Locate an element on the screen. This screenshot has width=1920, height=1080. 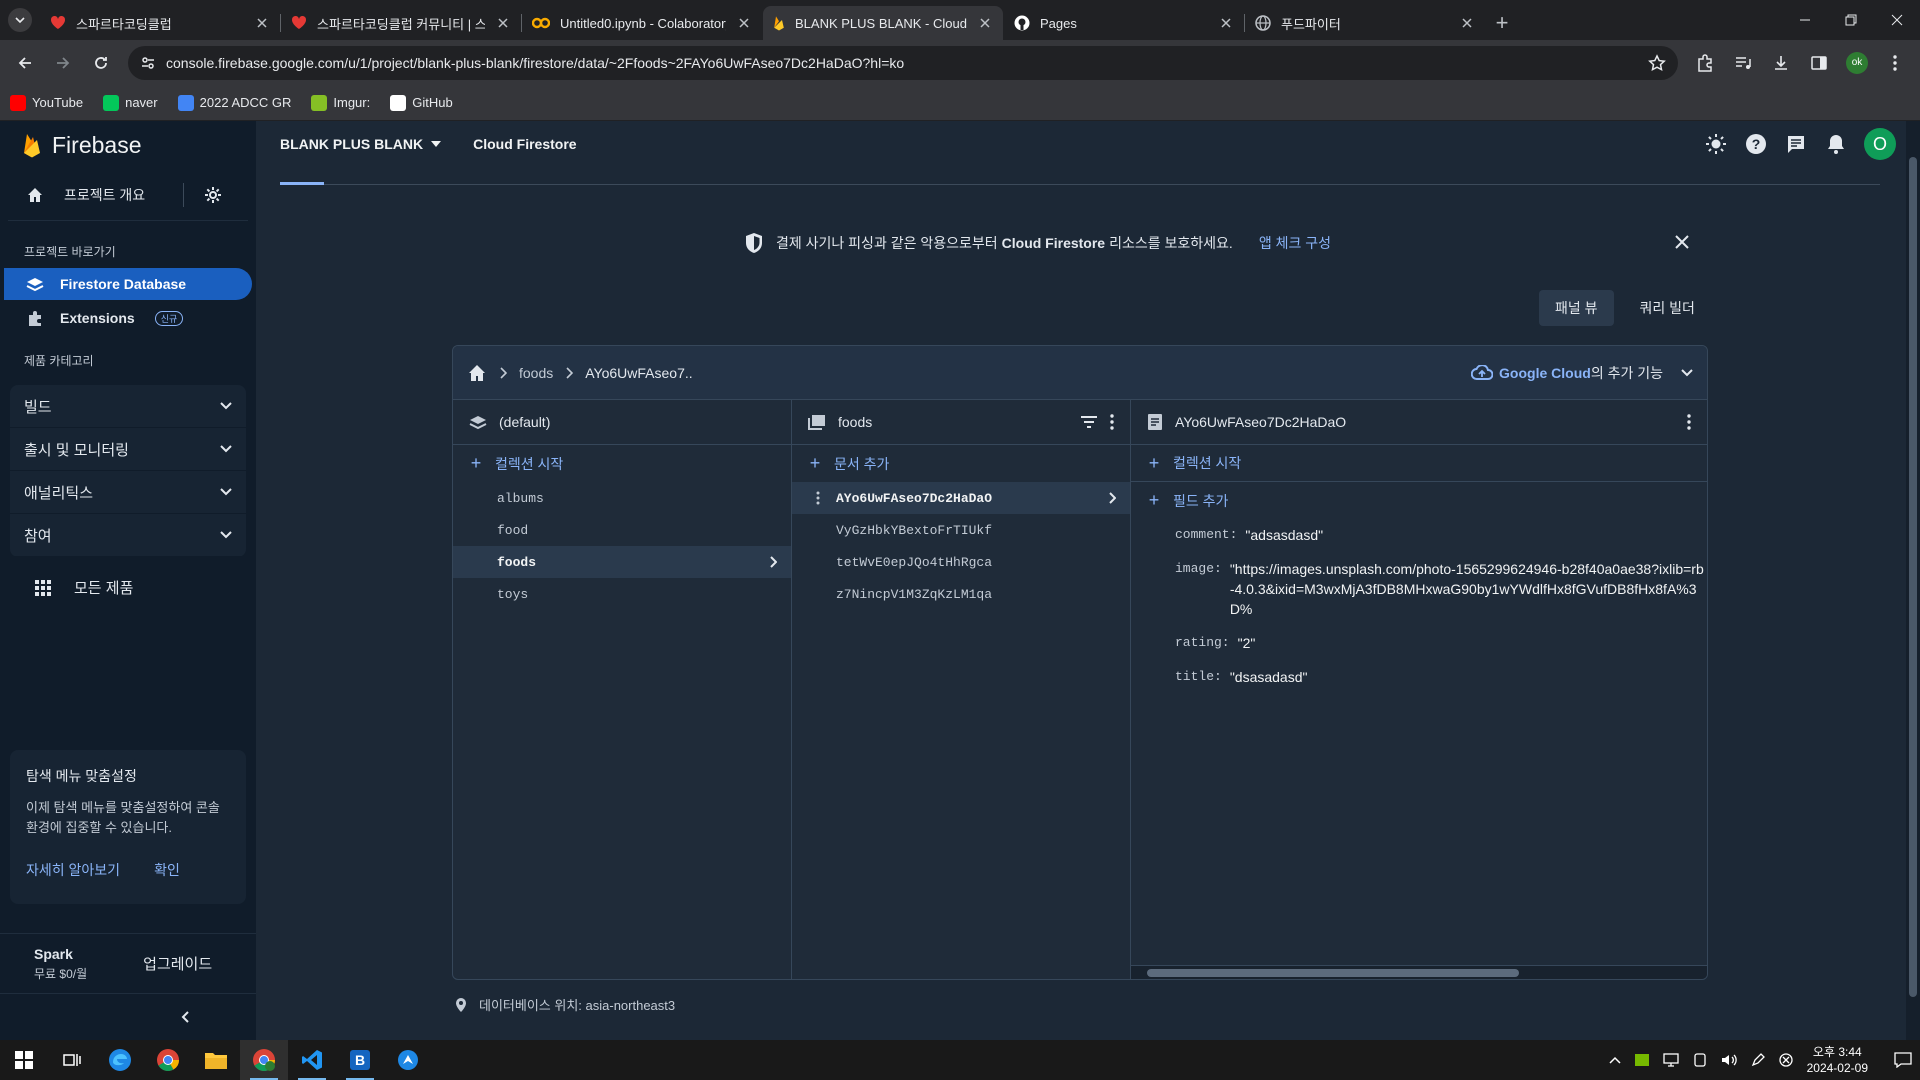
profile-avatar: ok is located at coordinates (1857, 63).